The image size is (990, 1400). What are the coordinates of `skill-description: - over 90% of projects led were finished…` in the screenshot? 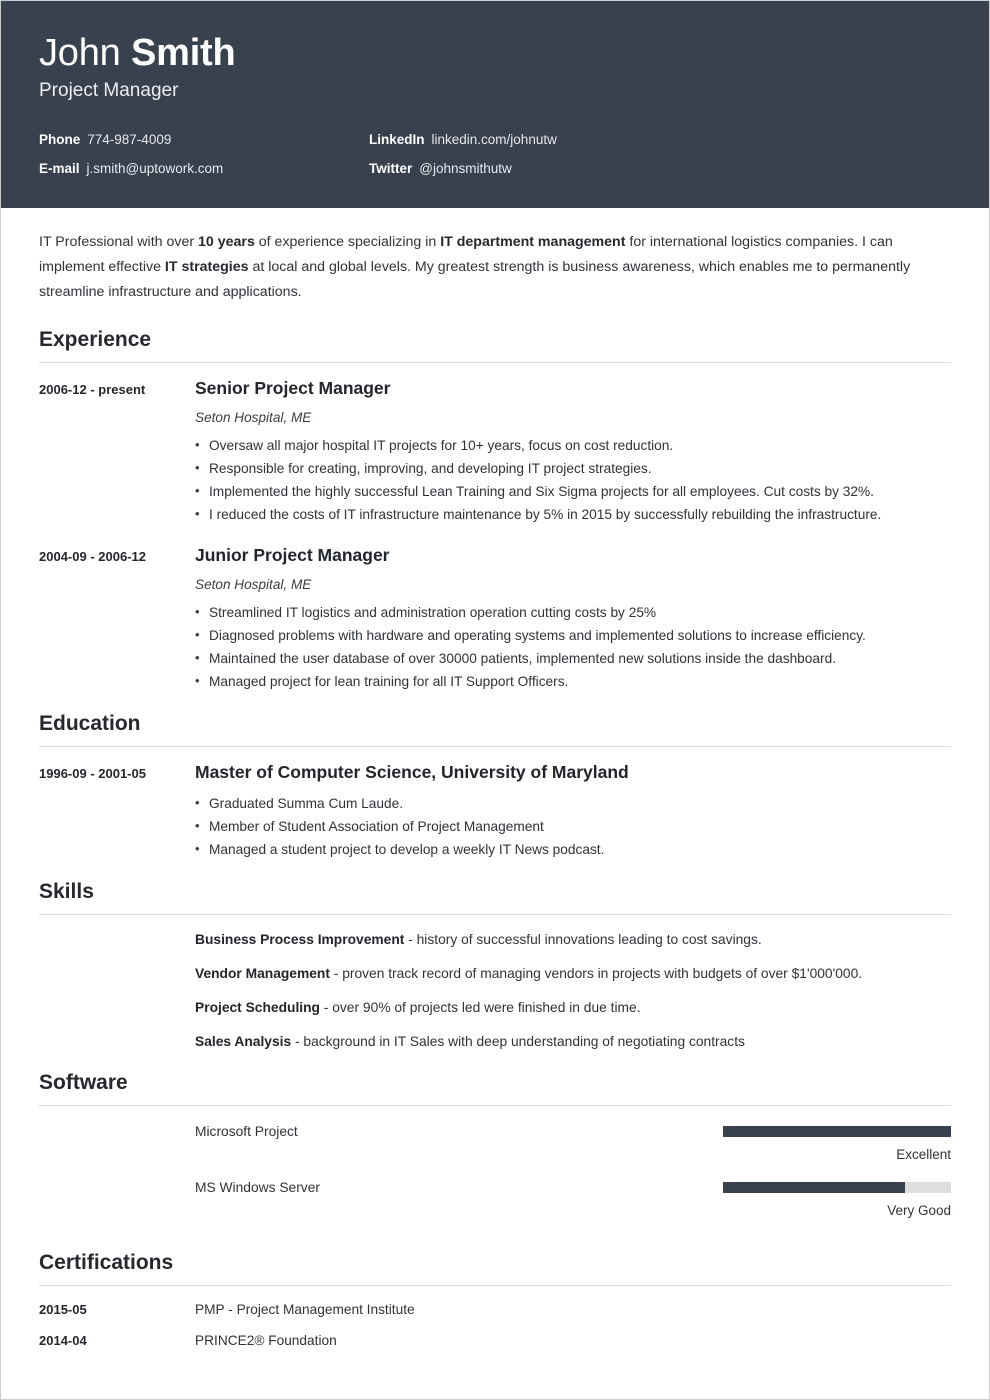 It's located at (480, 1007).